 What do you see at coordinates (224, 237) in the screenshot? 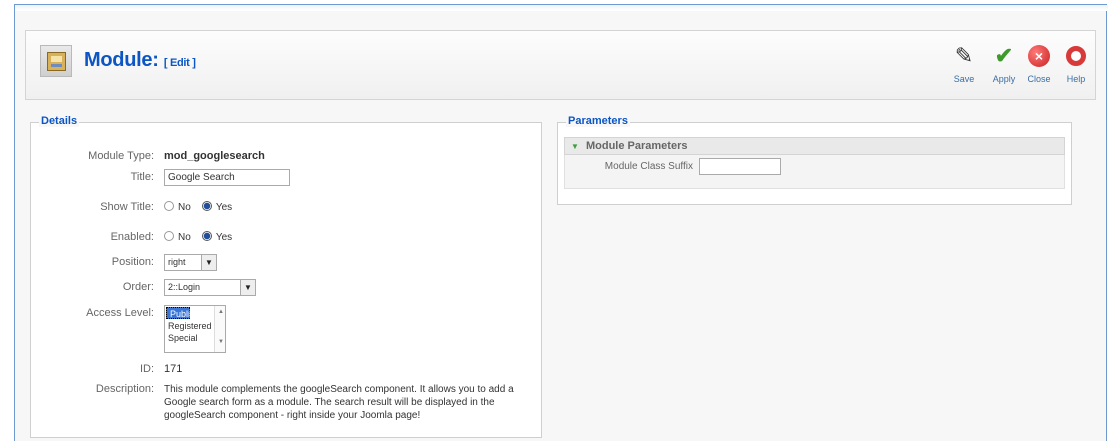
I see `enabled-yes-label: Yes` at bounding box center [224, 237].